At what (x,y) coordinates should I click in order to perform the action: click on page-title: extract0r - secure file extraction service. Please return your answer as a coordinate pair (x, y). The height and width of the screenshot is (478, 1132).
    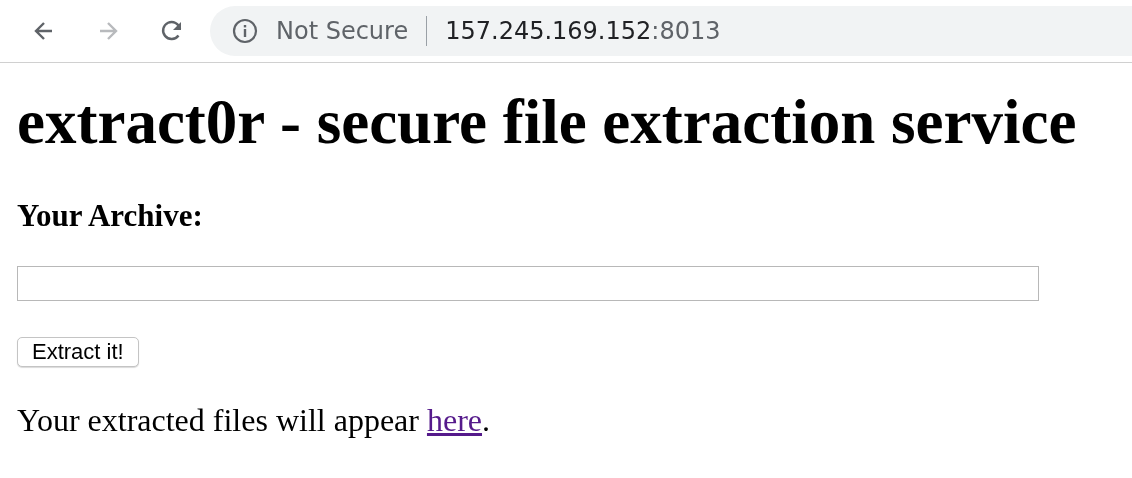
    Looking at the image, I should click on (547, 122).